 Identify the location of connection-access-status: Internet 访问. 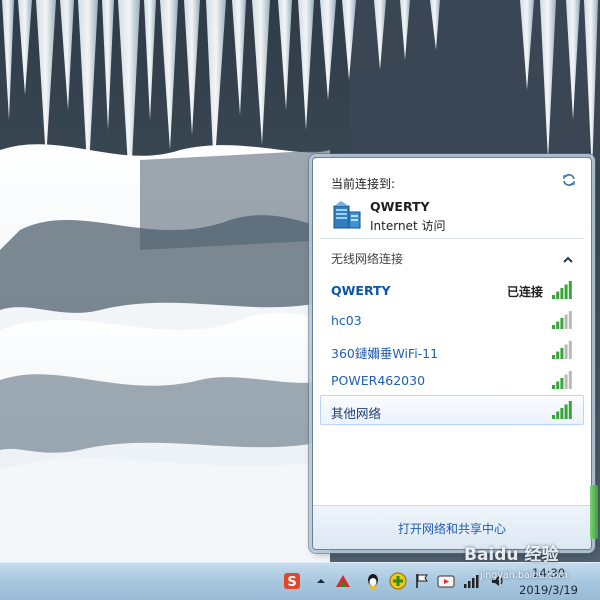
(408, 226).